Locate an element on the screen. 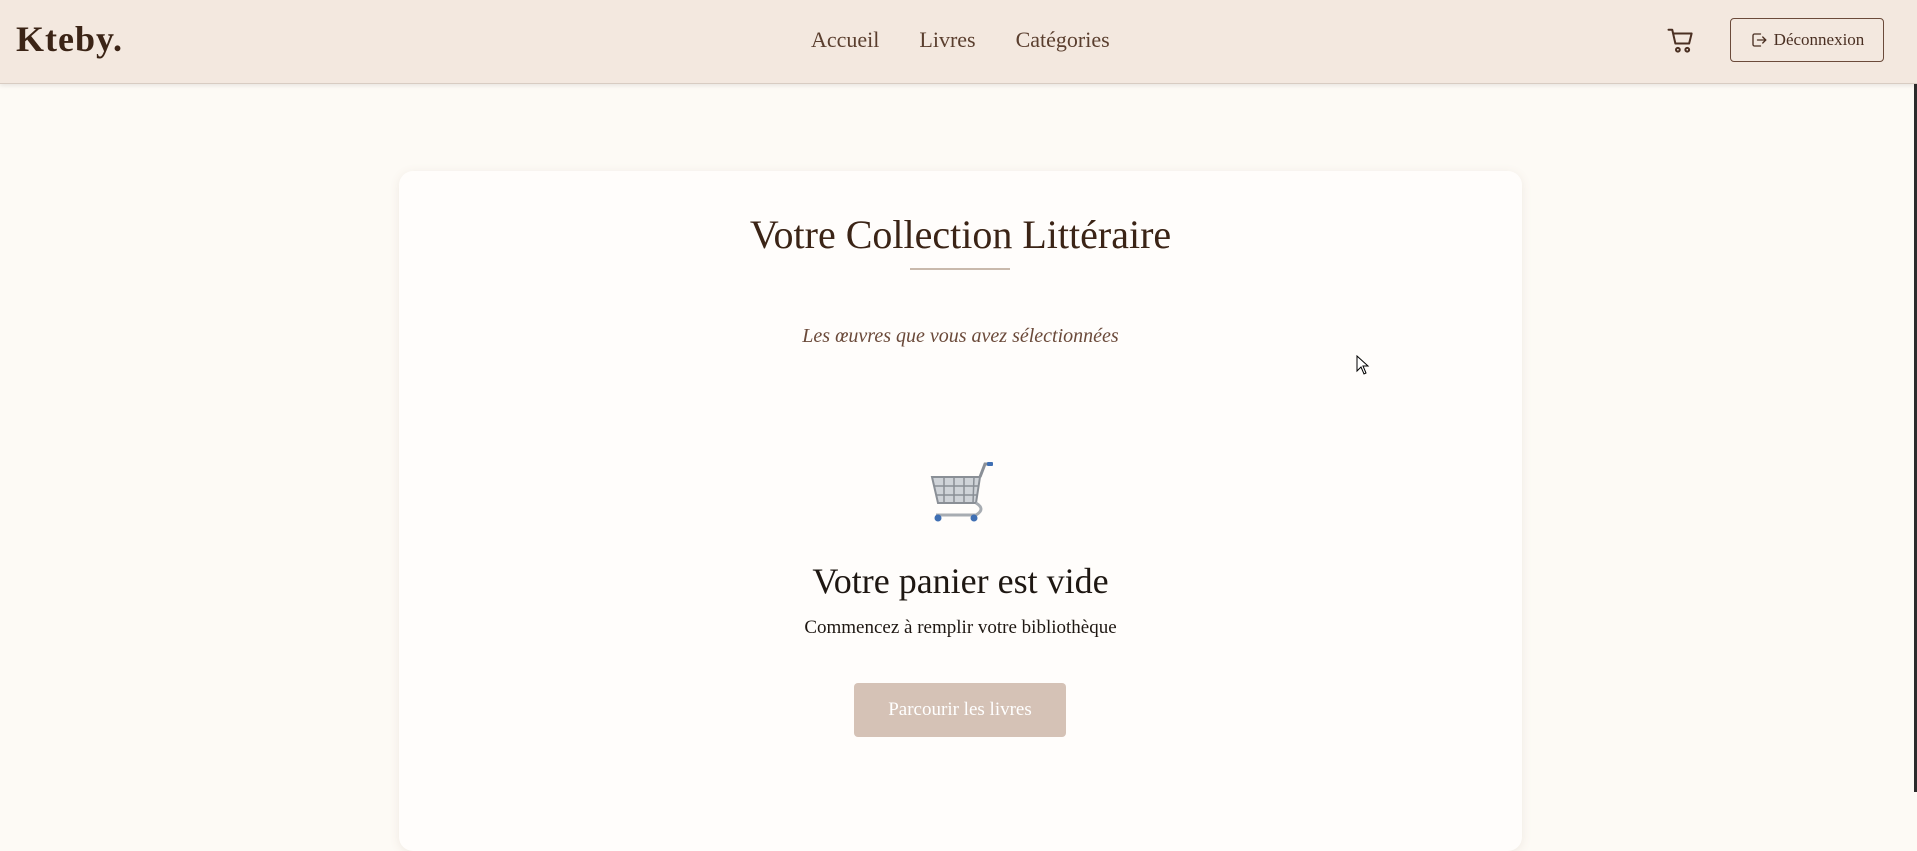 The image size is (1917, 851). nav-links: Accueil Livres Catégories is located at coordinates (960, 40).